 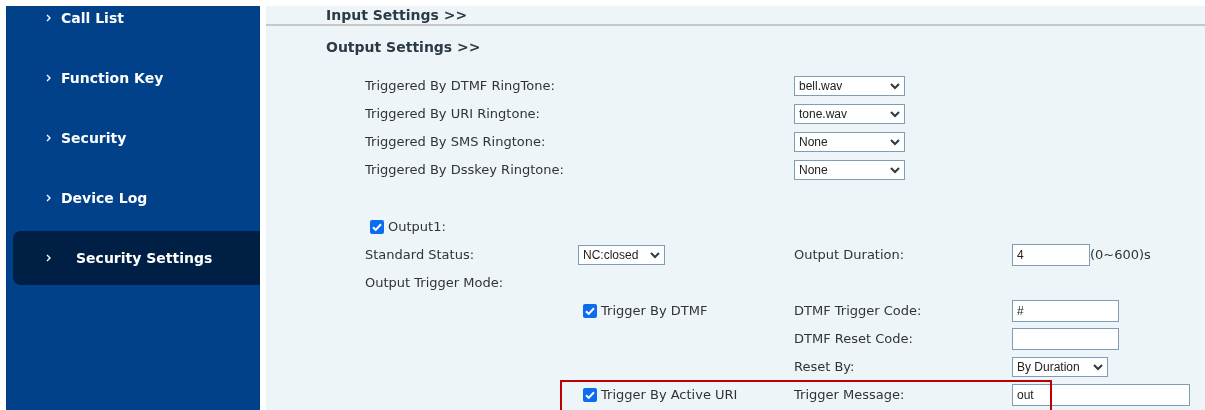 What do you see at coordinates (854, 339) in the screenshot?
I see `field-label: DTMF Reset Code:` at bounding box center [854, 339].